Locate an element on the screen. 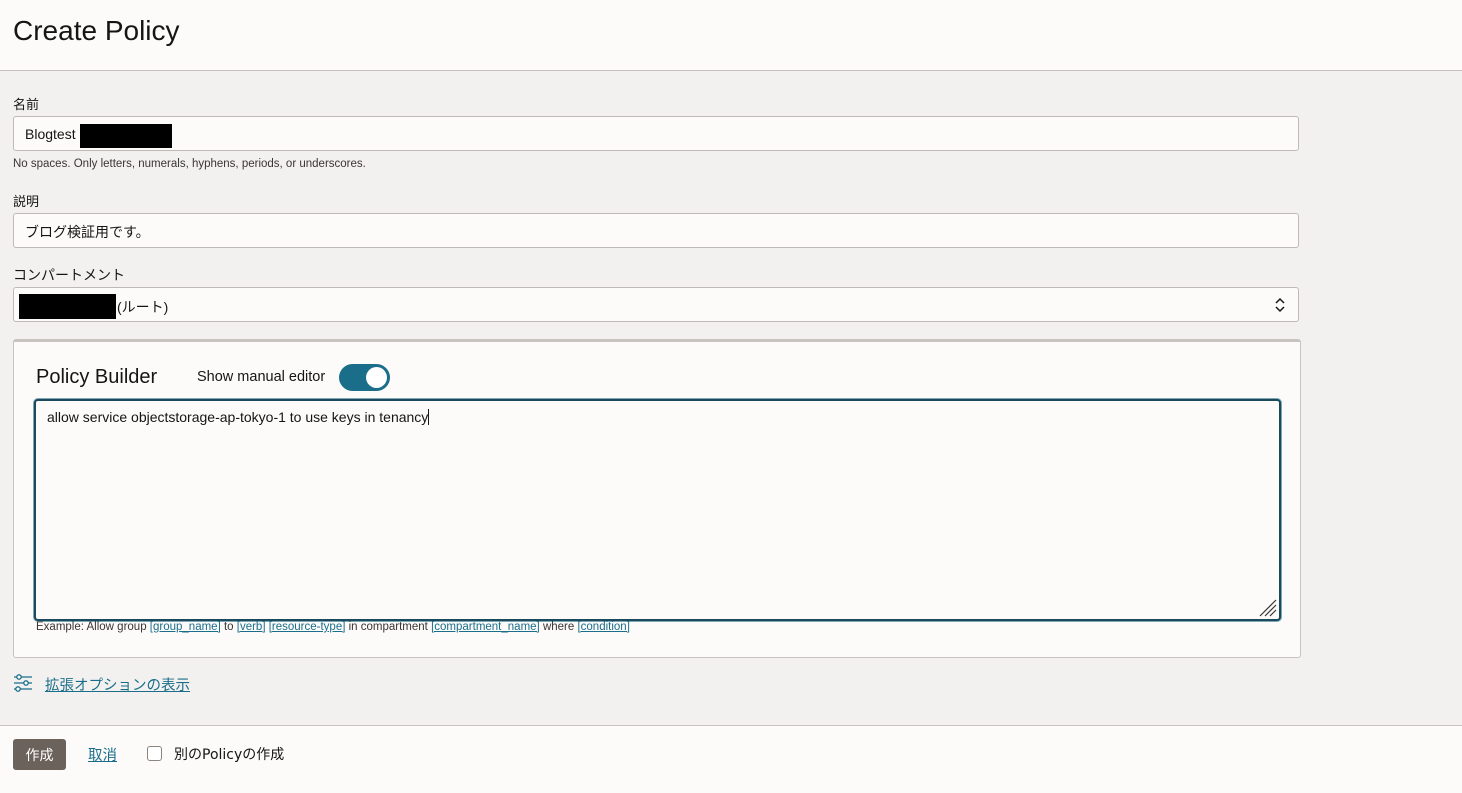  text-caret is located at coordinates (429, 417).